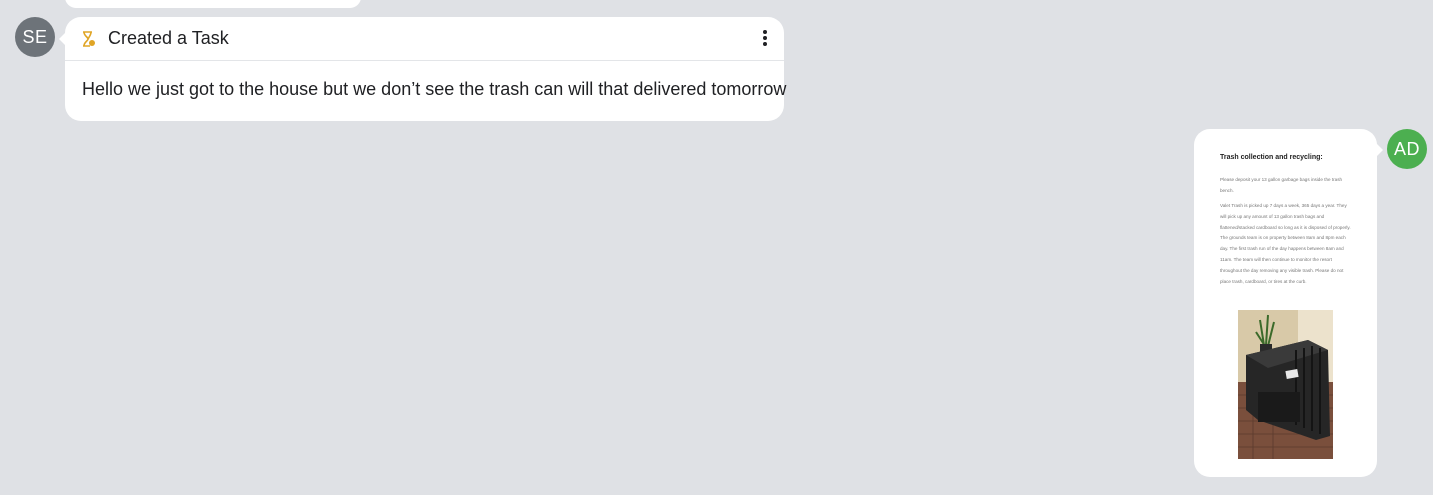 Image resolution: width=1433 pixels, height=495 pixels. I want to click on task-card-header: Created a Task, so click(424, 39).